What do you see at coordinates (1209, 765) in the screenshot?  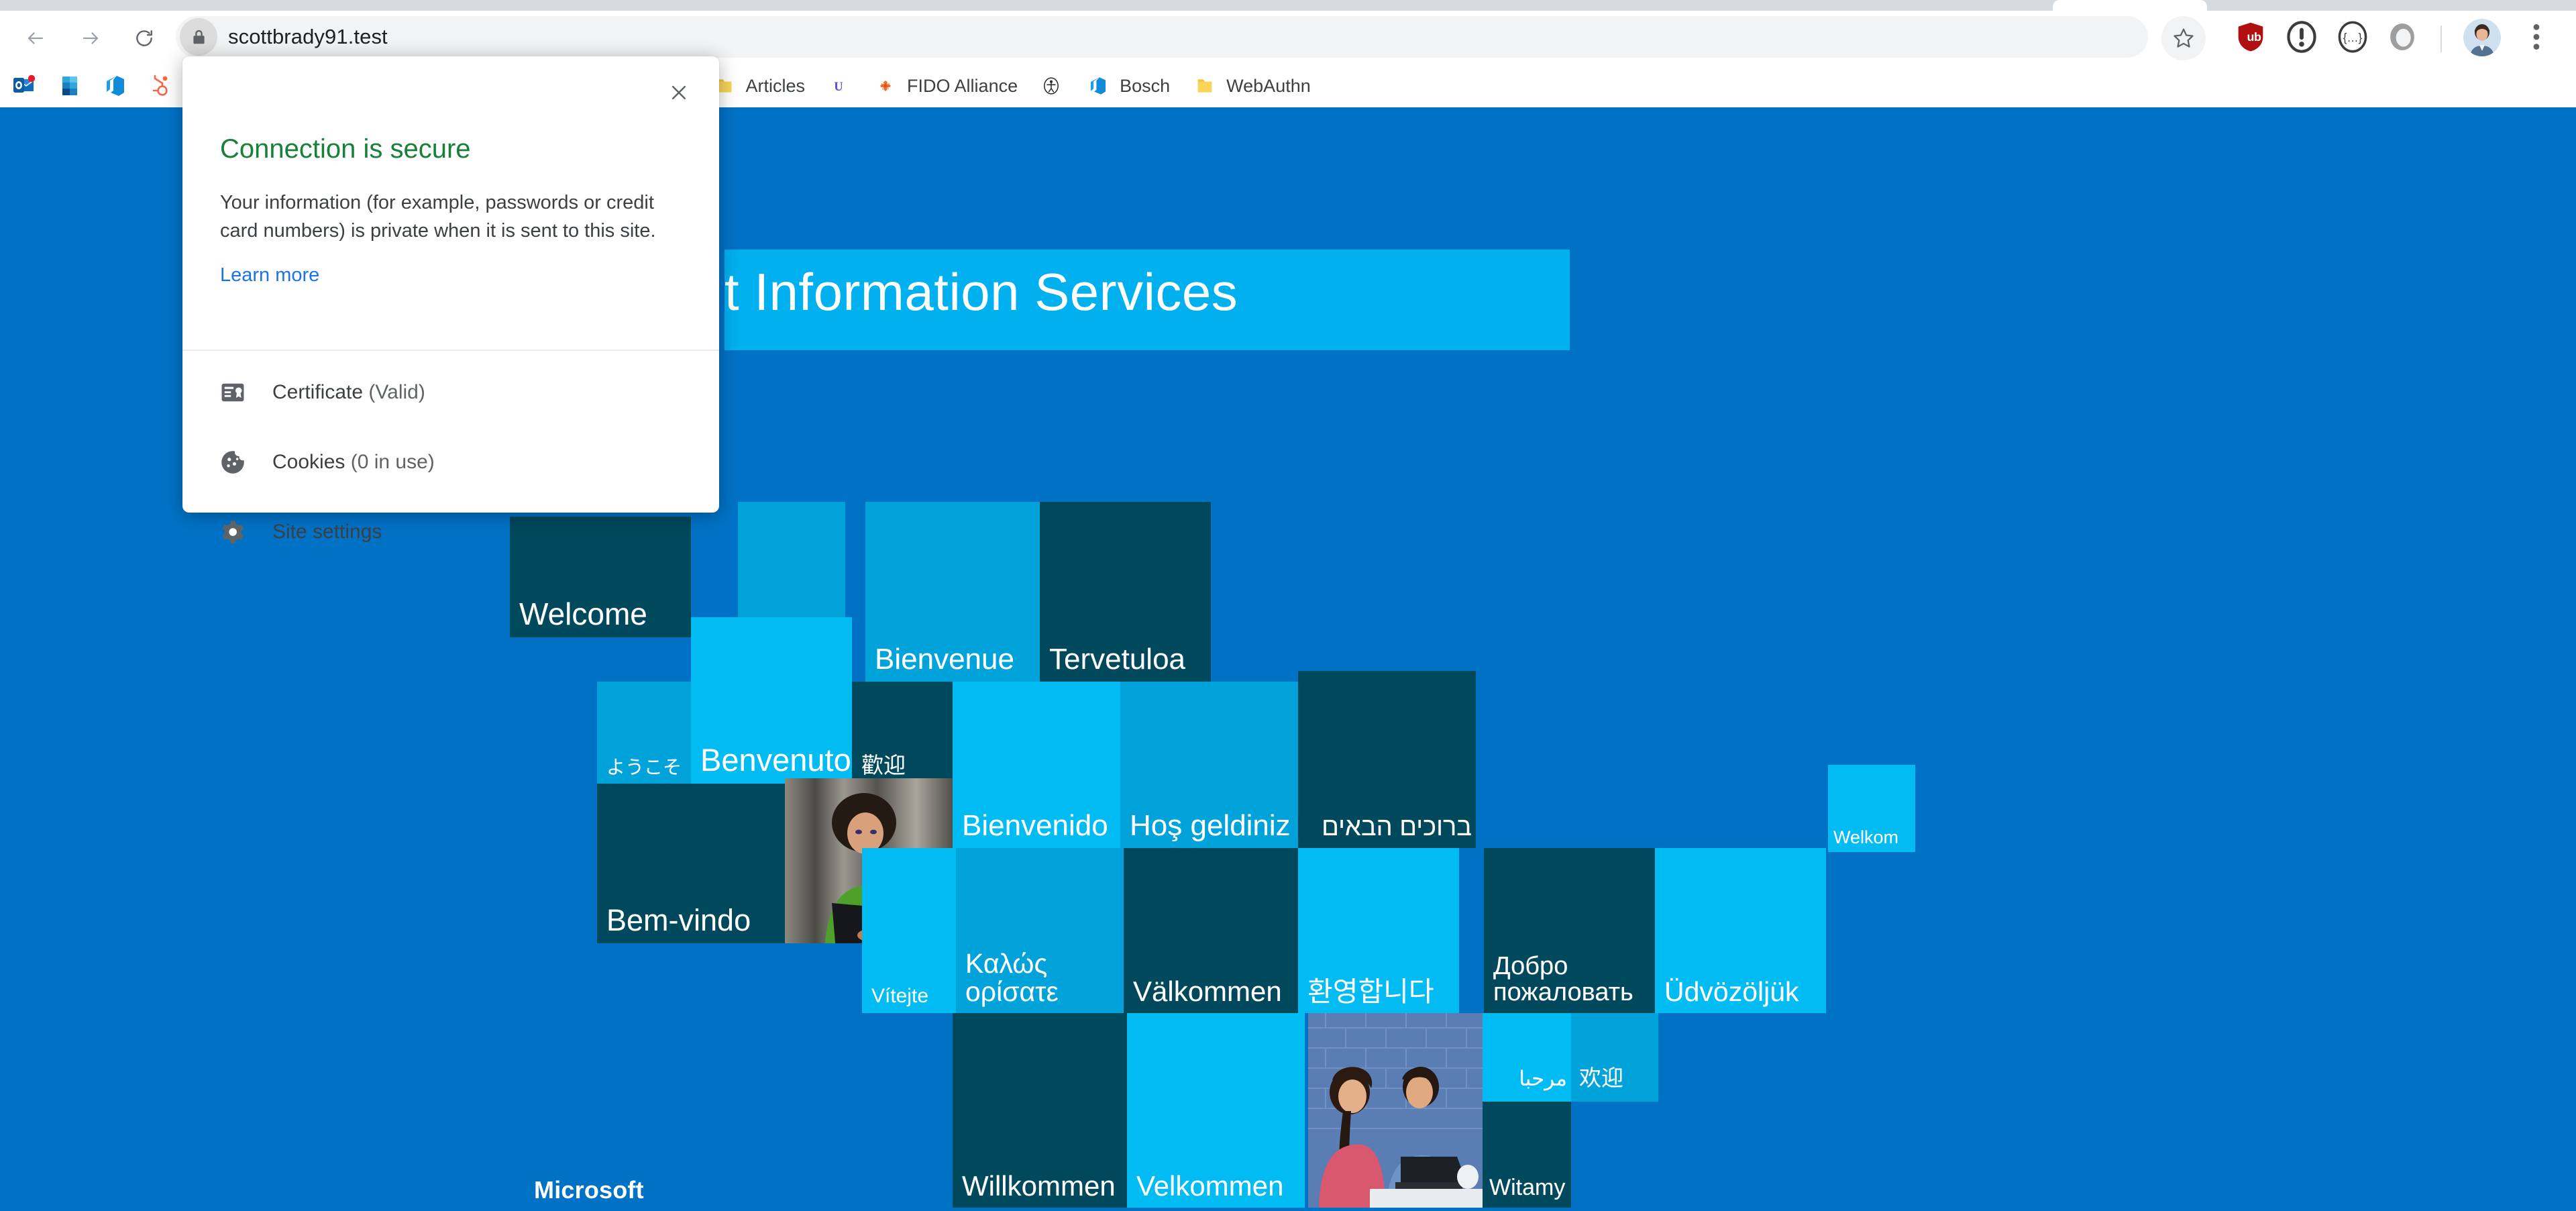 I see `tile-hos-geldiniz: Hoş geldiniz` at bounding box center [1209, 765].